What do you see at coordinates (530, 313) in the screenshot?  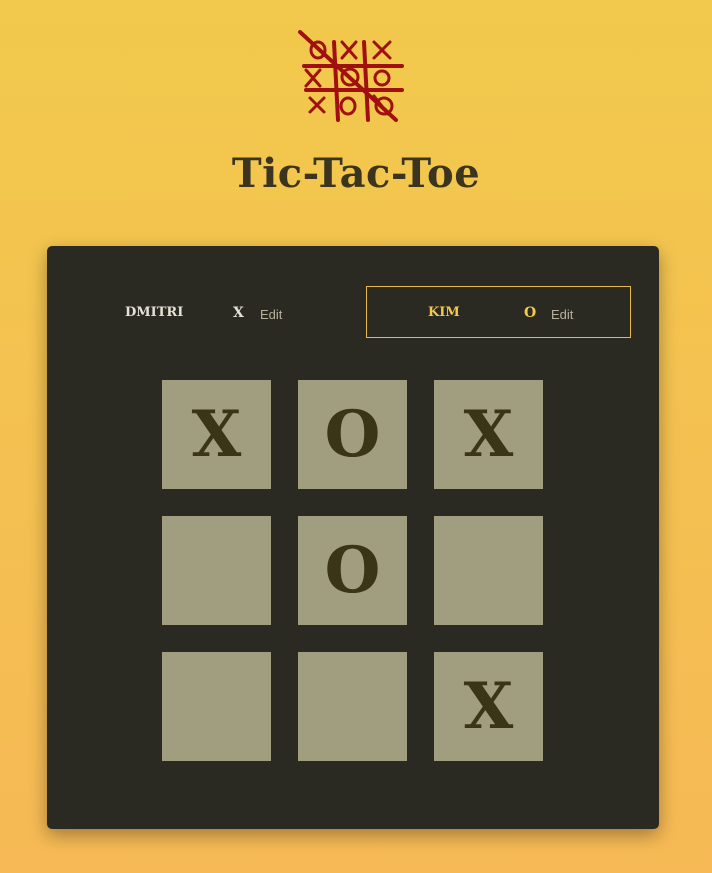 I see `player-2-symbol: O` at bounding box center [530, 313].